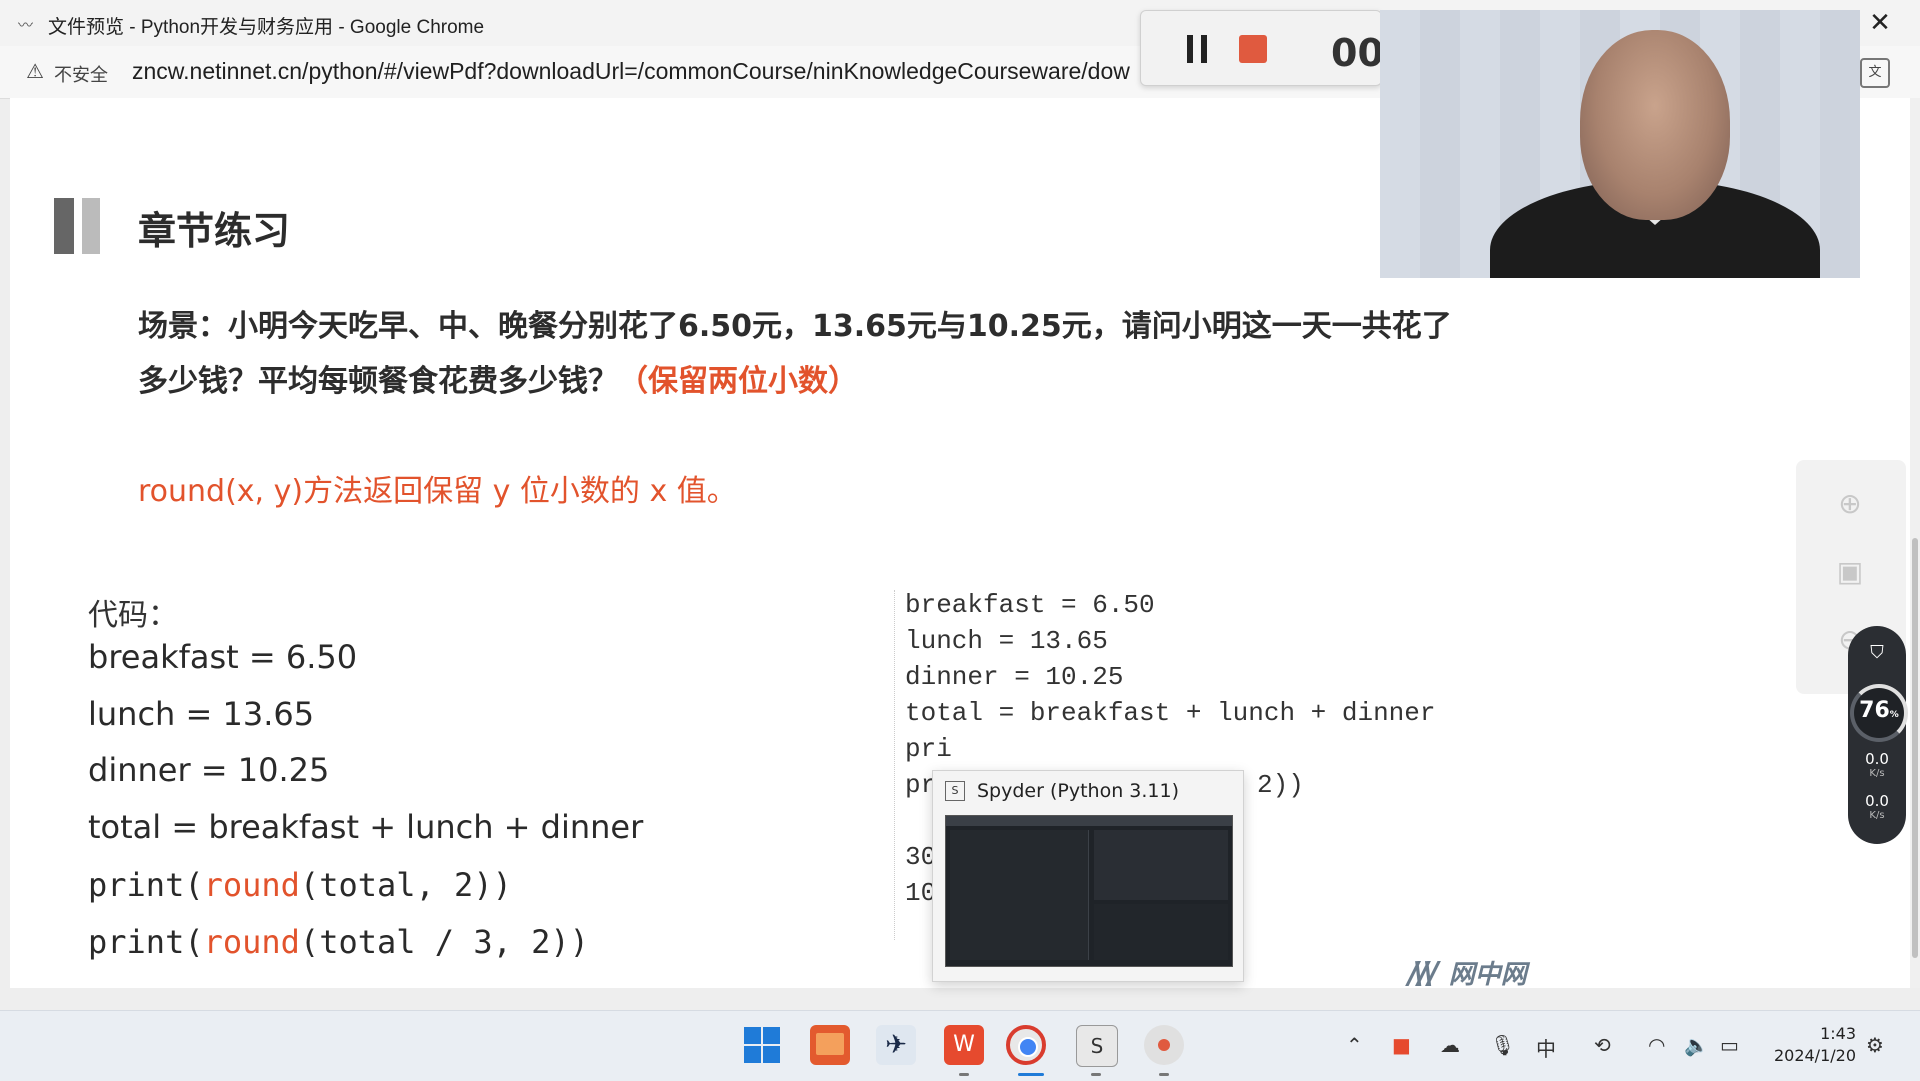  Describe the element at coordinates (201, 714) in the screenshot. I see `code-line: lunch = 13.65` at that location.